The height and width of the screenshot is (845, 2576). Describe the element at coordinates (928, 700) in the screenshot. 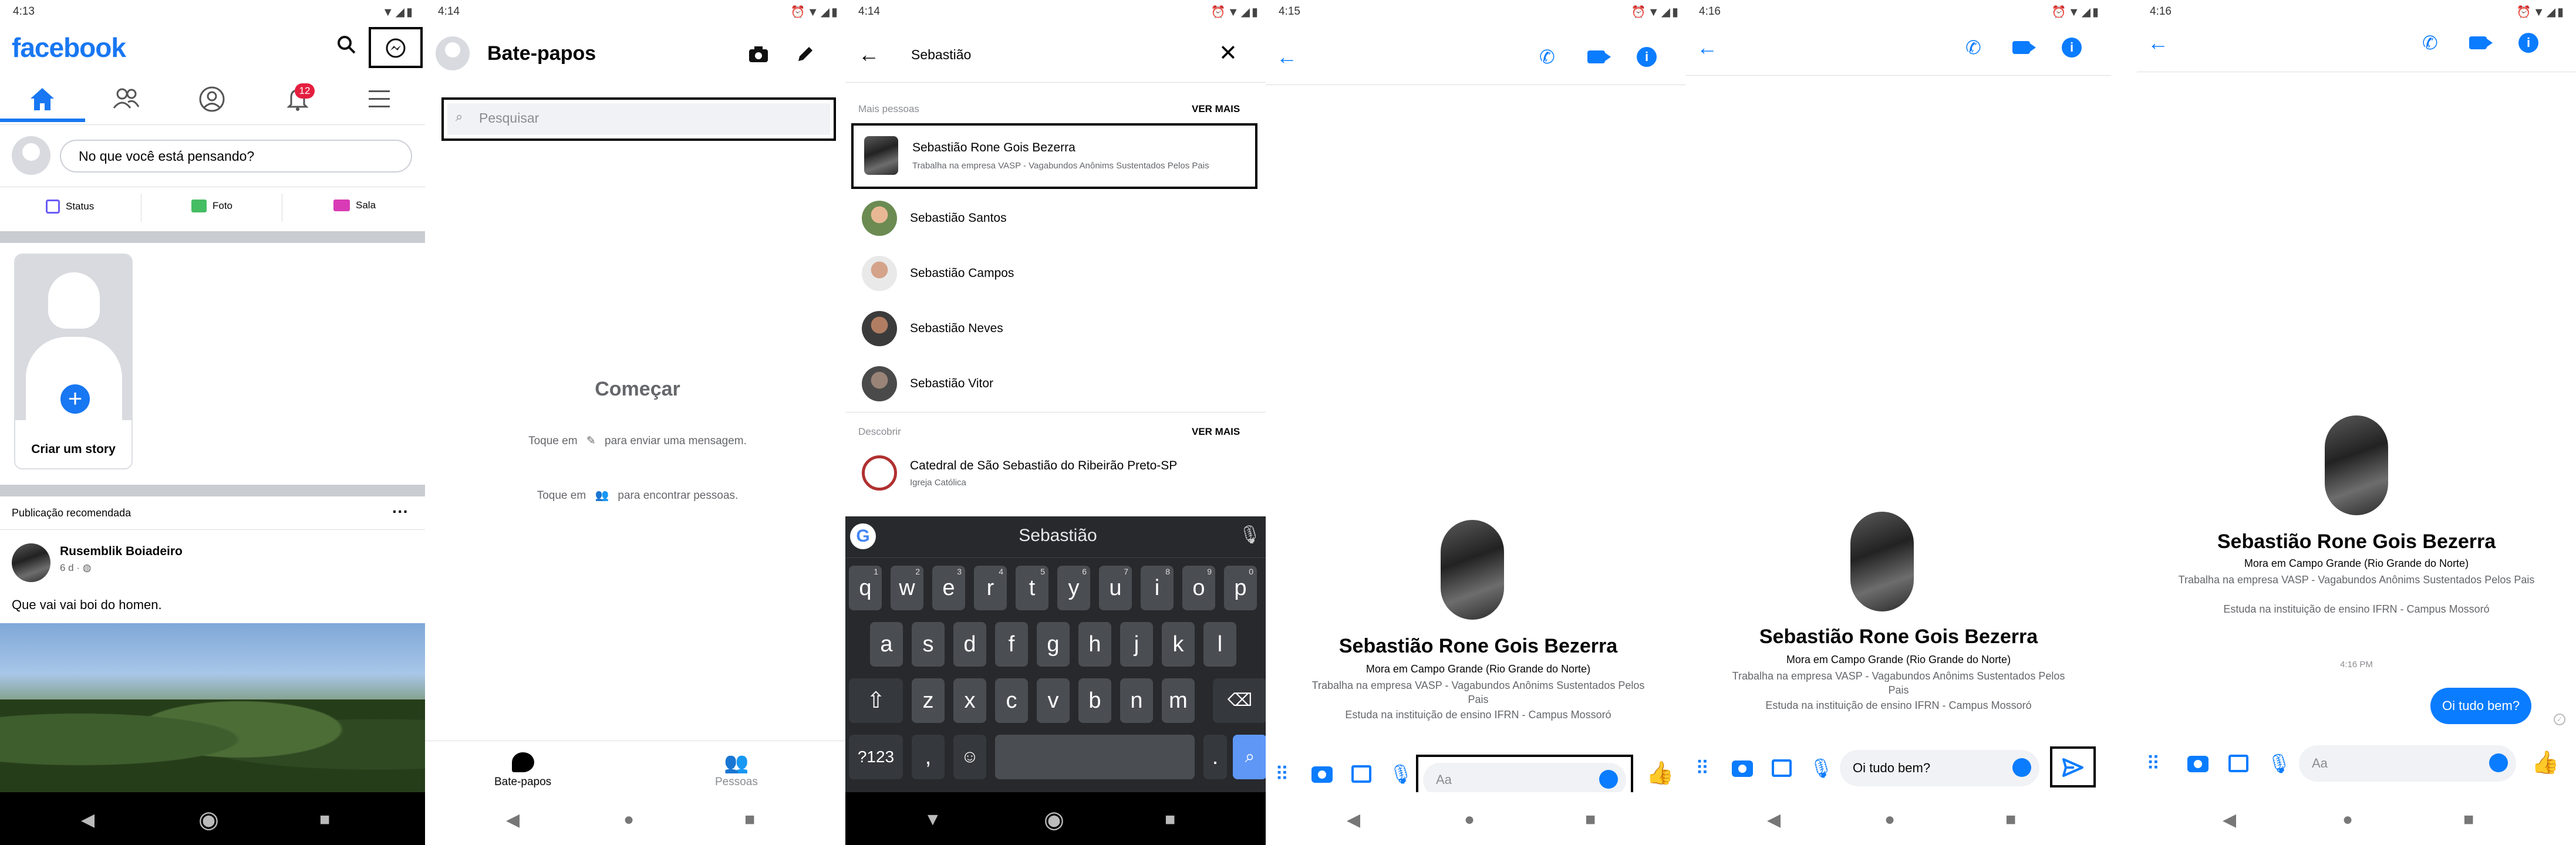

I see `key: z` at that location.